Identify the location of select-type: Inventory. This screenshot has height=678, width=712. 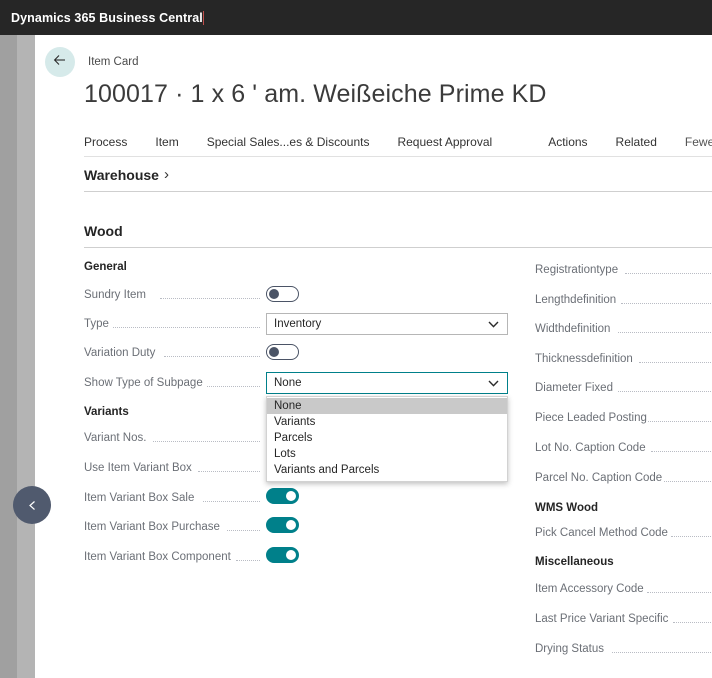
(387, 324).